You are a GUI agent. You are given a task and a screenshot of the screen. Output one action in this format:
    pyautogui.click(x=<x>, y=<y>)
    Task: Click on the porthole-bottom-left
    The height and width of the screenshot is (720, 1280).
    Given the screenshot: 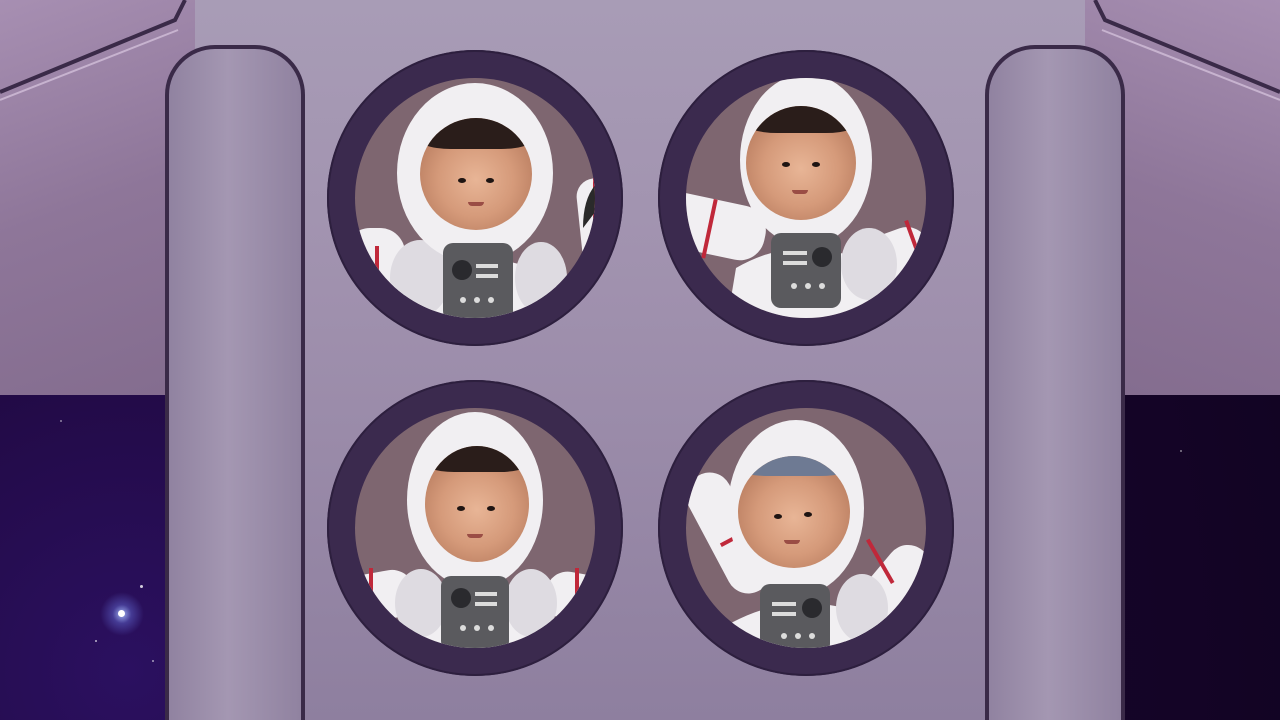 What is the action you would take?
    pyautogui.click(x=475, y=528)
    